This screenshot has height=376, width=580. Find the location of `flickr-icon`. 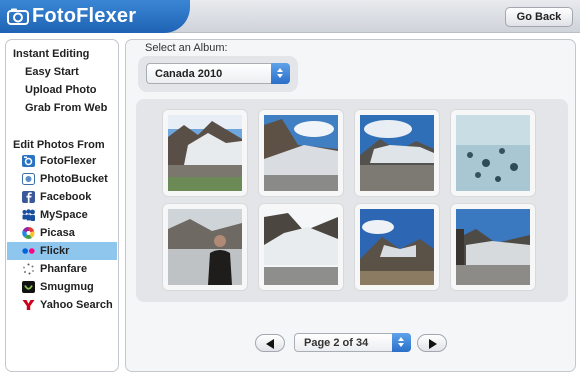

flickr-icon is located at coordinates (28, 251).